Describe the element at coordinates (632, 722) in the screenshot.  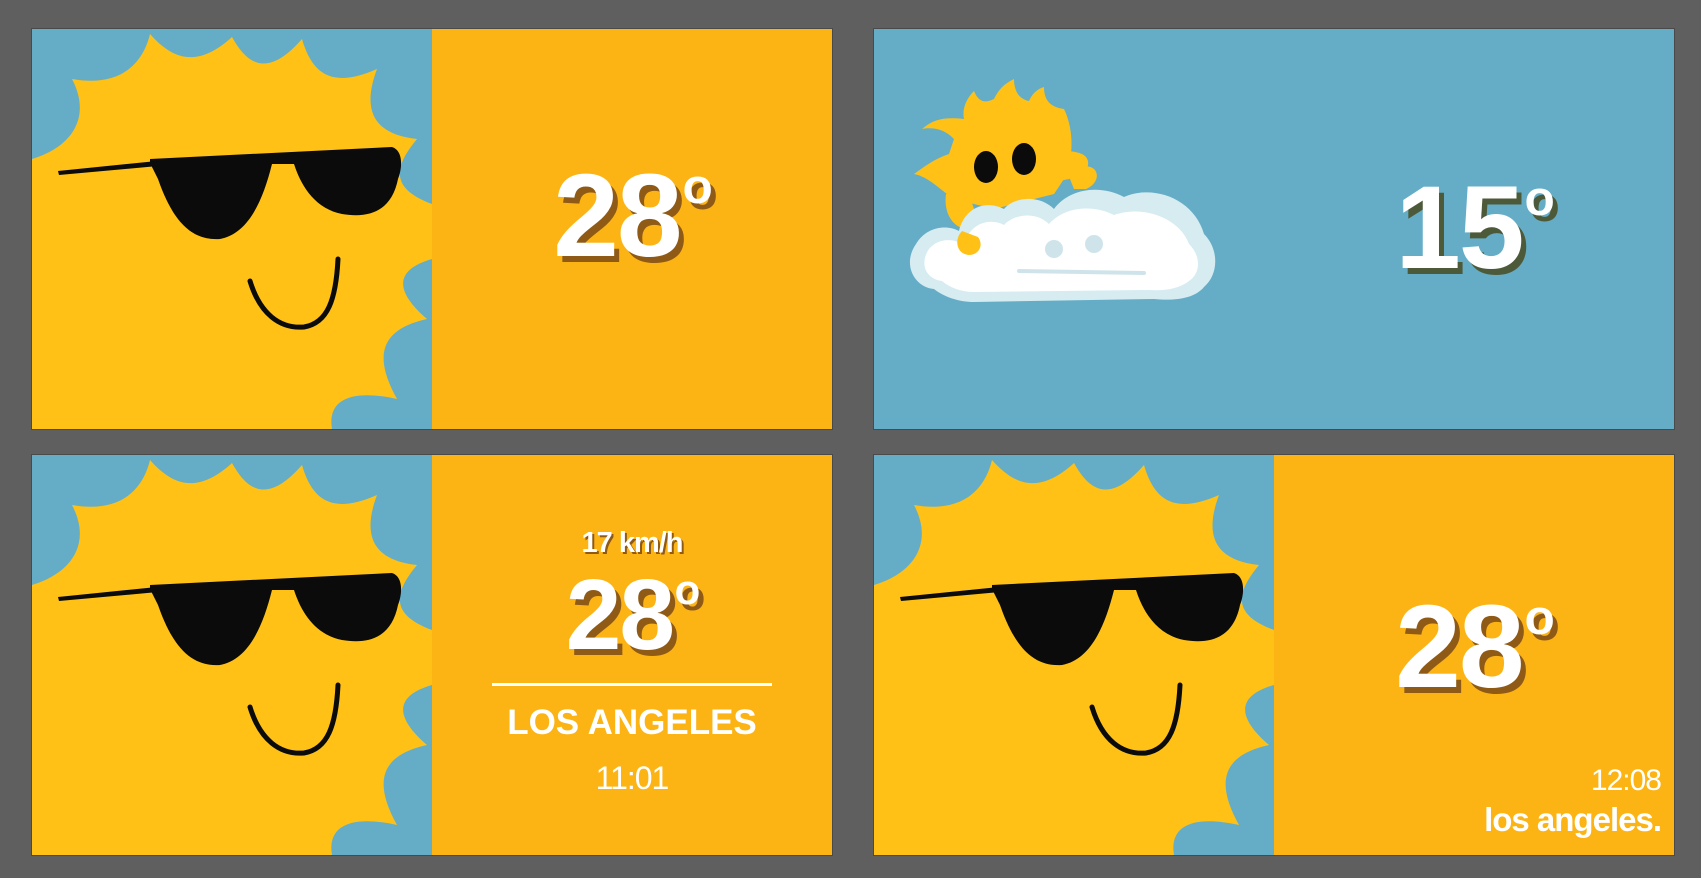
I see `city-name: LOS ANGELES` at that location.